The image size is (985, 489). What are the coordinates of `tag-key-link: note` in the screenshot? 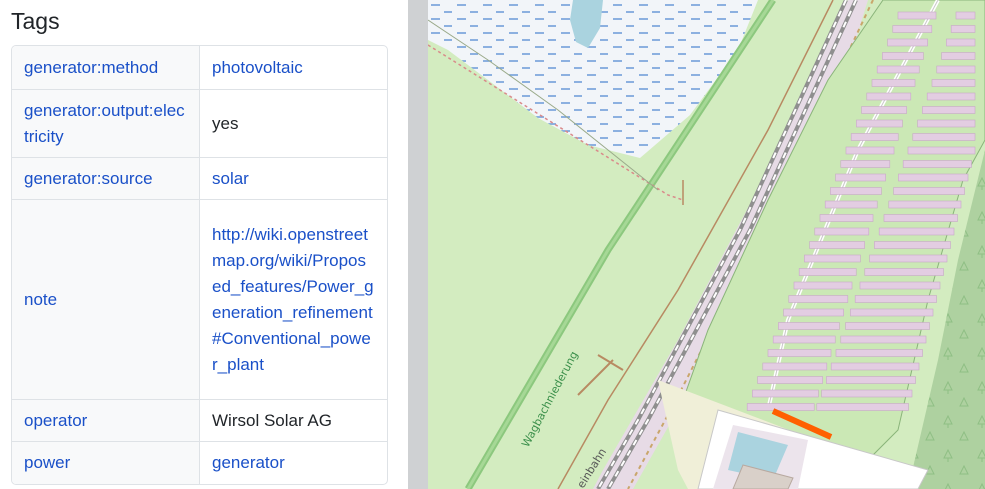 It's located at (40, 300).